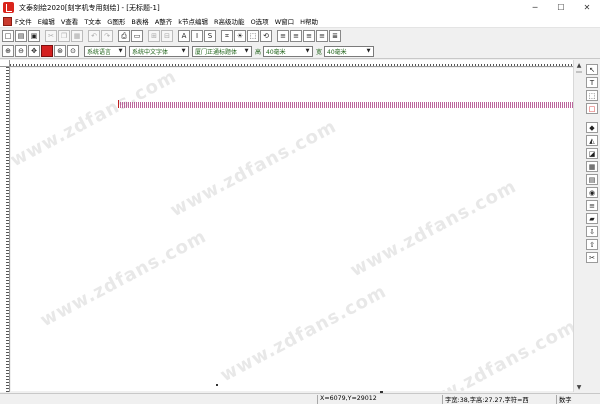 Image resolution: width=600 pixels, height=404 pixels. Describe the element at coordinates (379, 399) in the screenshot. I see `status-coords: X=6079,Y=29012` at that location.